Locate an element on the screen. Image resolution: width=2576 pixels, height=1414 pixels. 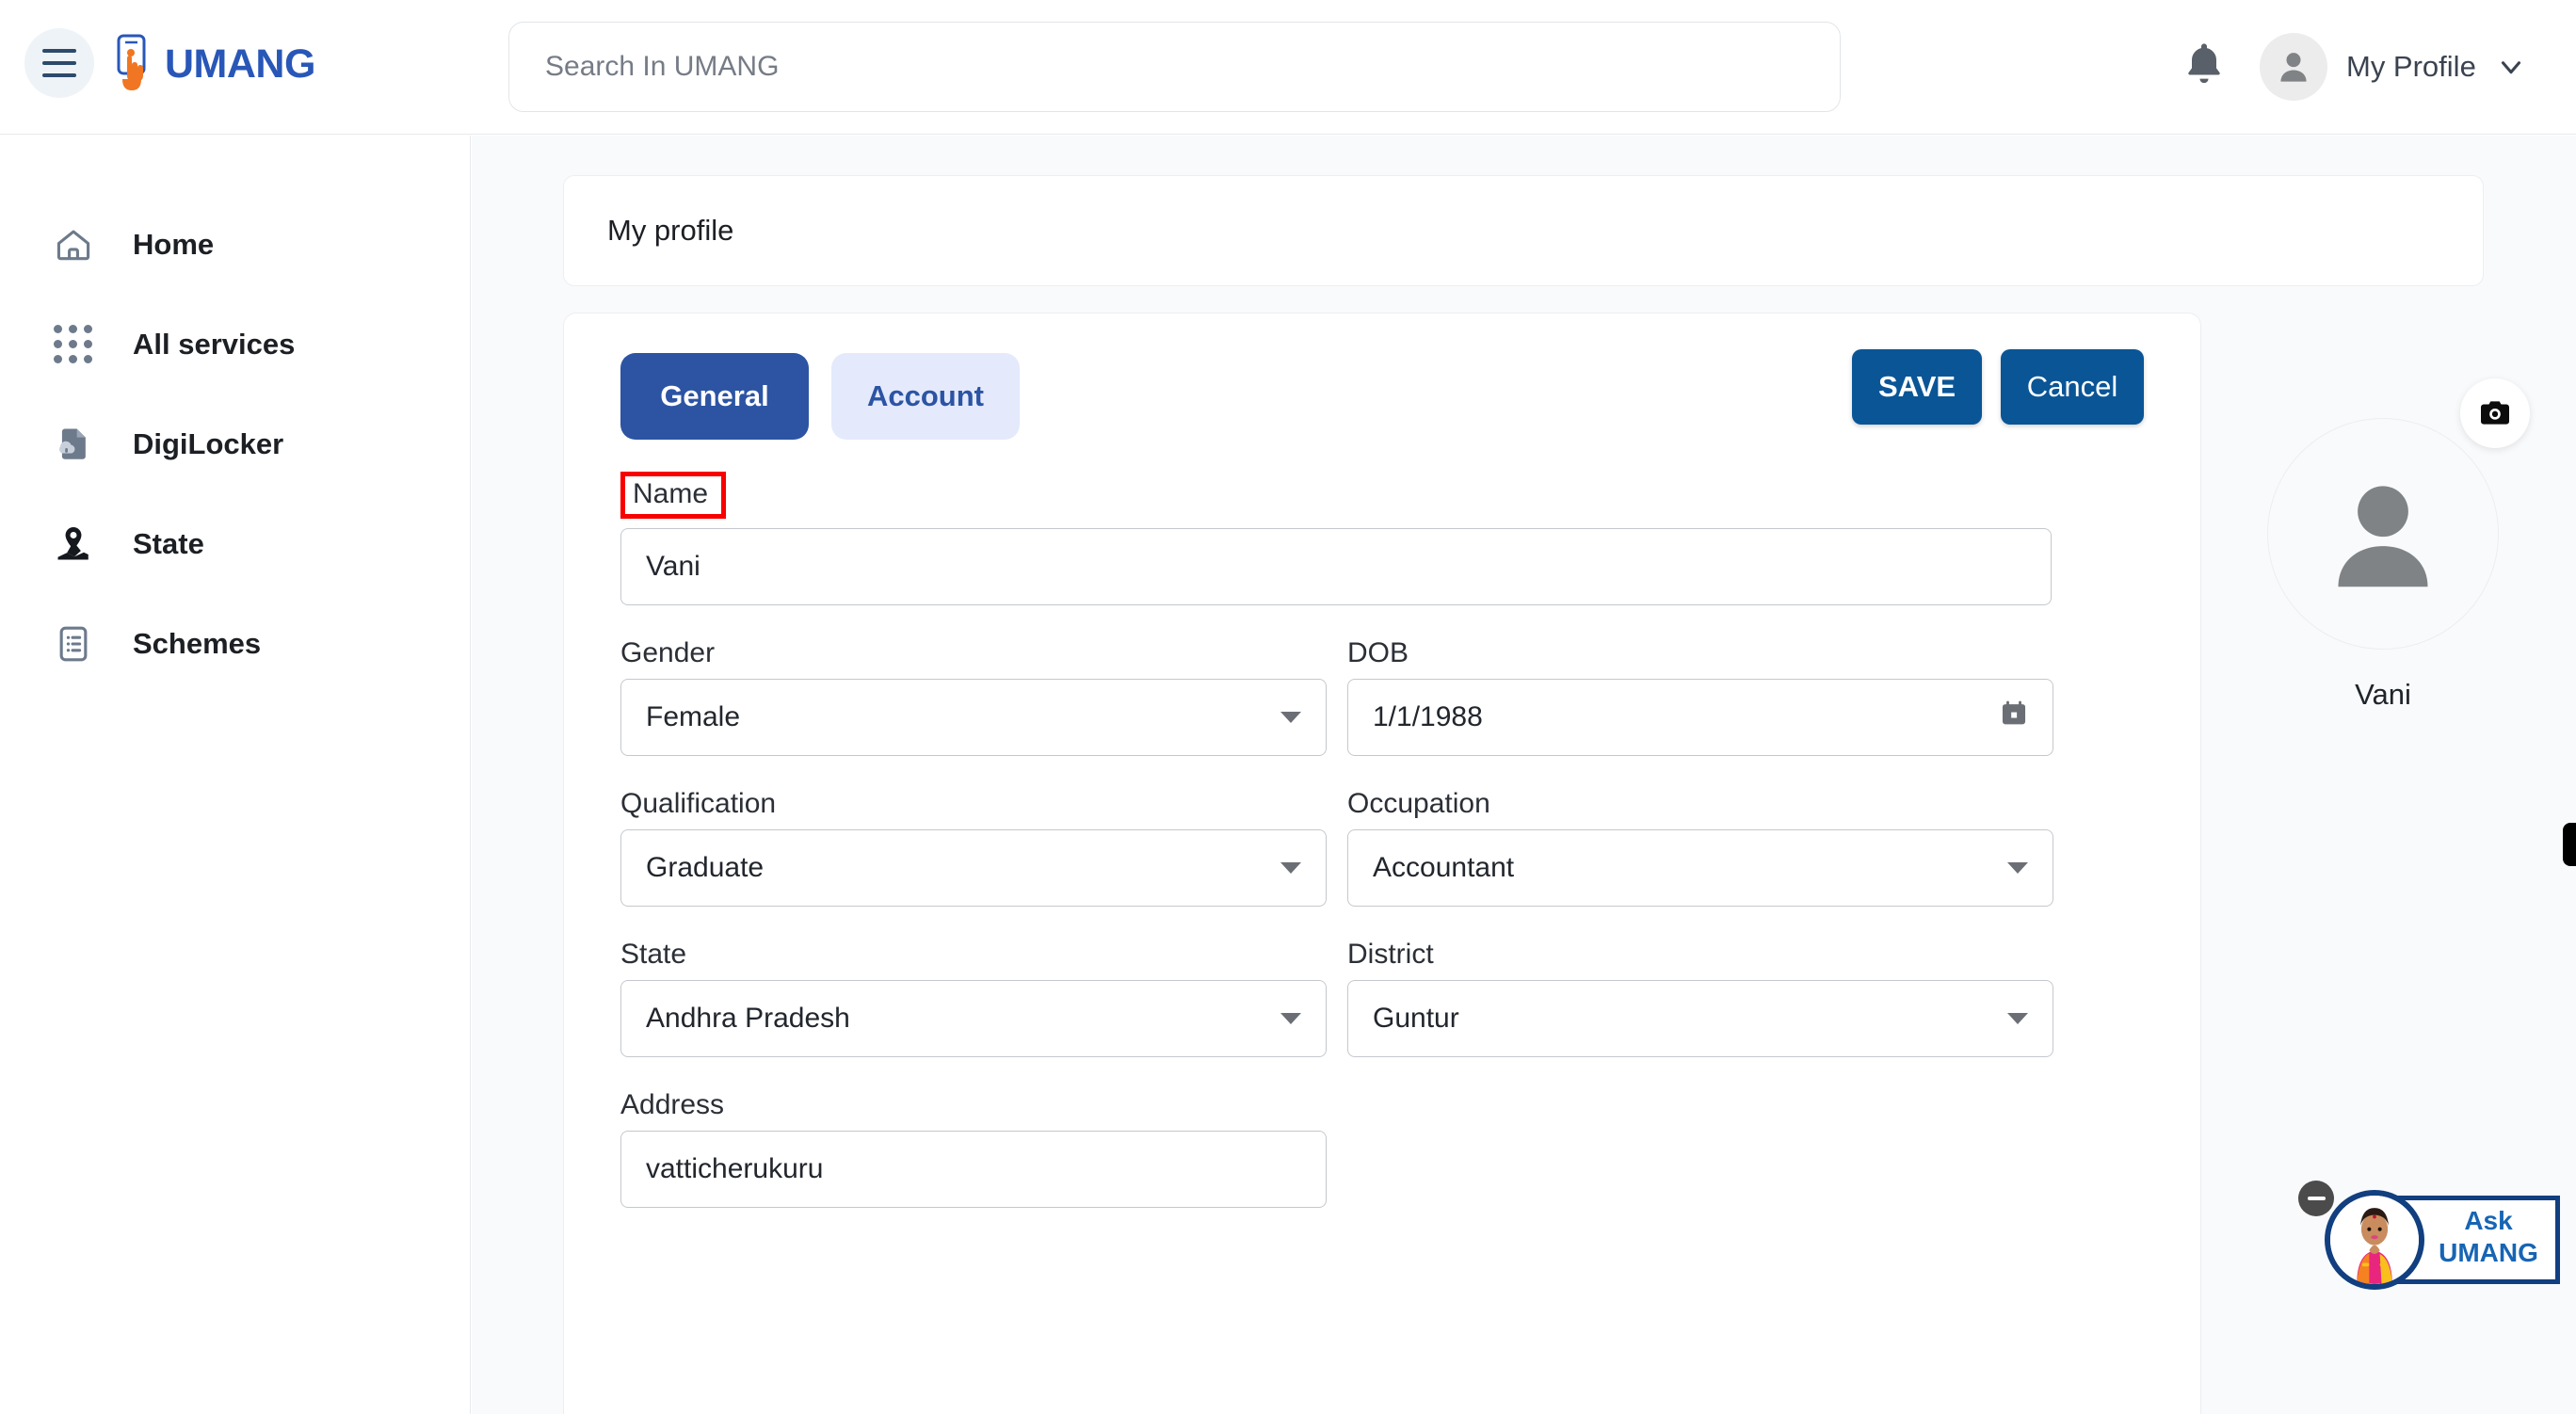
qualification-label: Qualification is located at coordinates (698, 803).